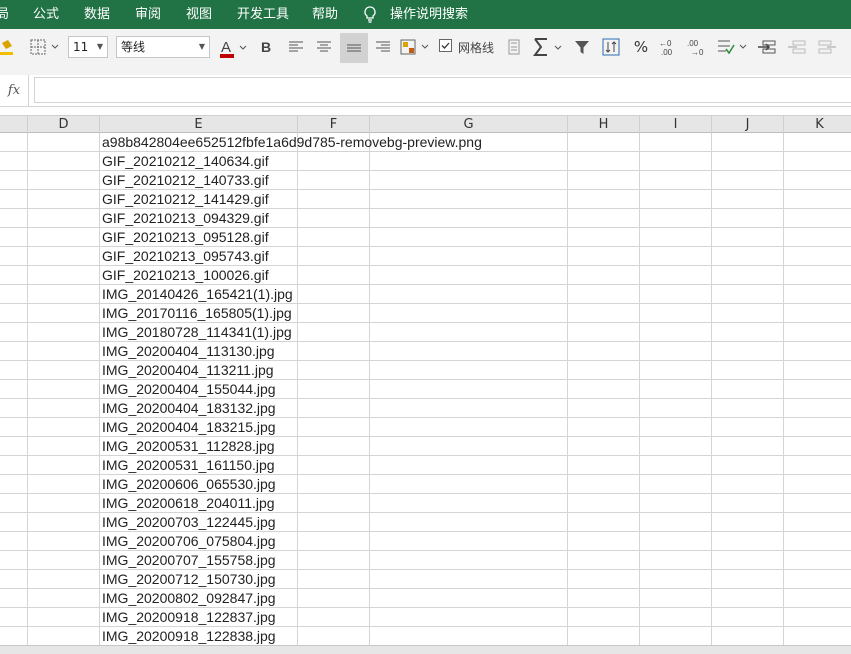 Image resolution: width=851 pixels, height=654 pixels. I want to click on column-header-d: D, so click(64, 124).